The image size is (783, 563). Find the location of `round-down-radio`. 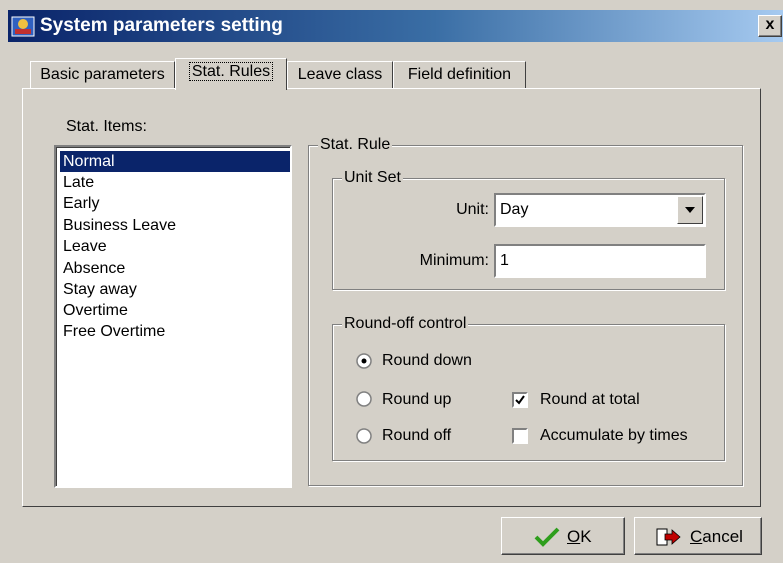

round-down-radio is located at coordinates (364, 361).